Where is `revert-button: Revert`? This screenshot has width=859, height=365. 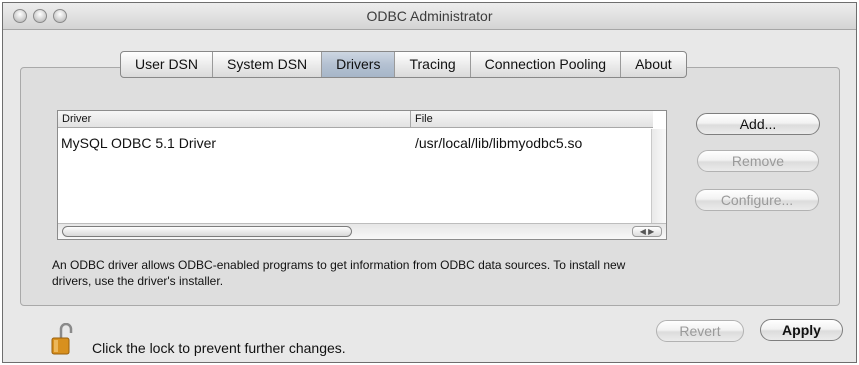 revert-button: Revert is located at coordinates (700, 331).